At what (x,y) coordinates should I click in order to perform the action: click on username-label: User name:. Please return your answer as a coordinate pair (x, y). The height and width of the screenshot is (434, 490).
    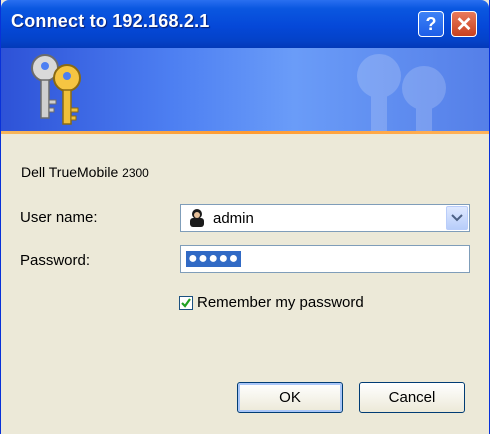
    Looking at the image, I should click on (59, 217).